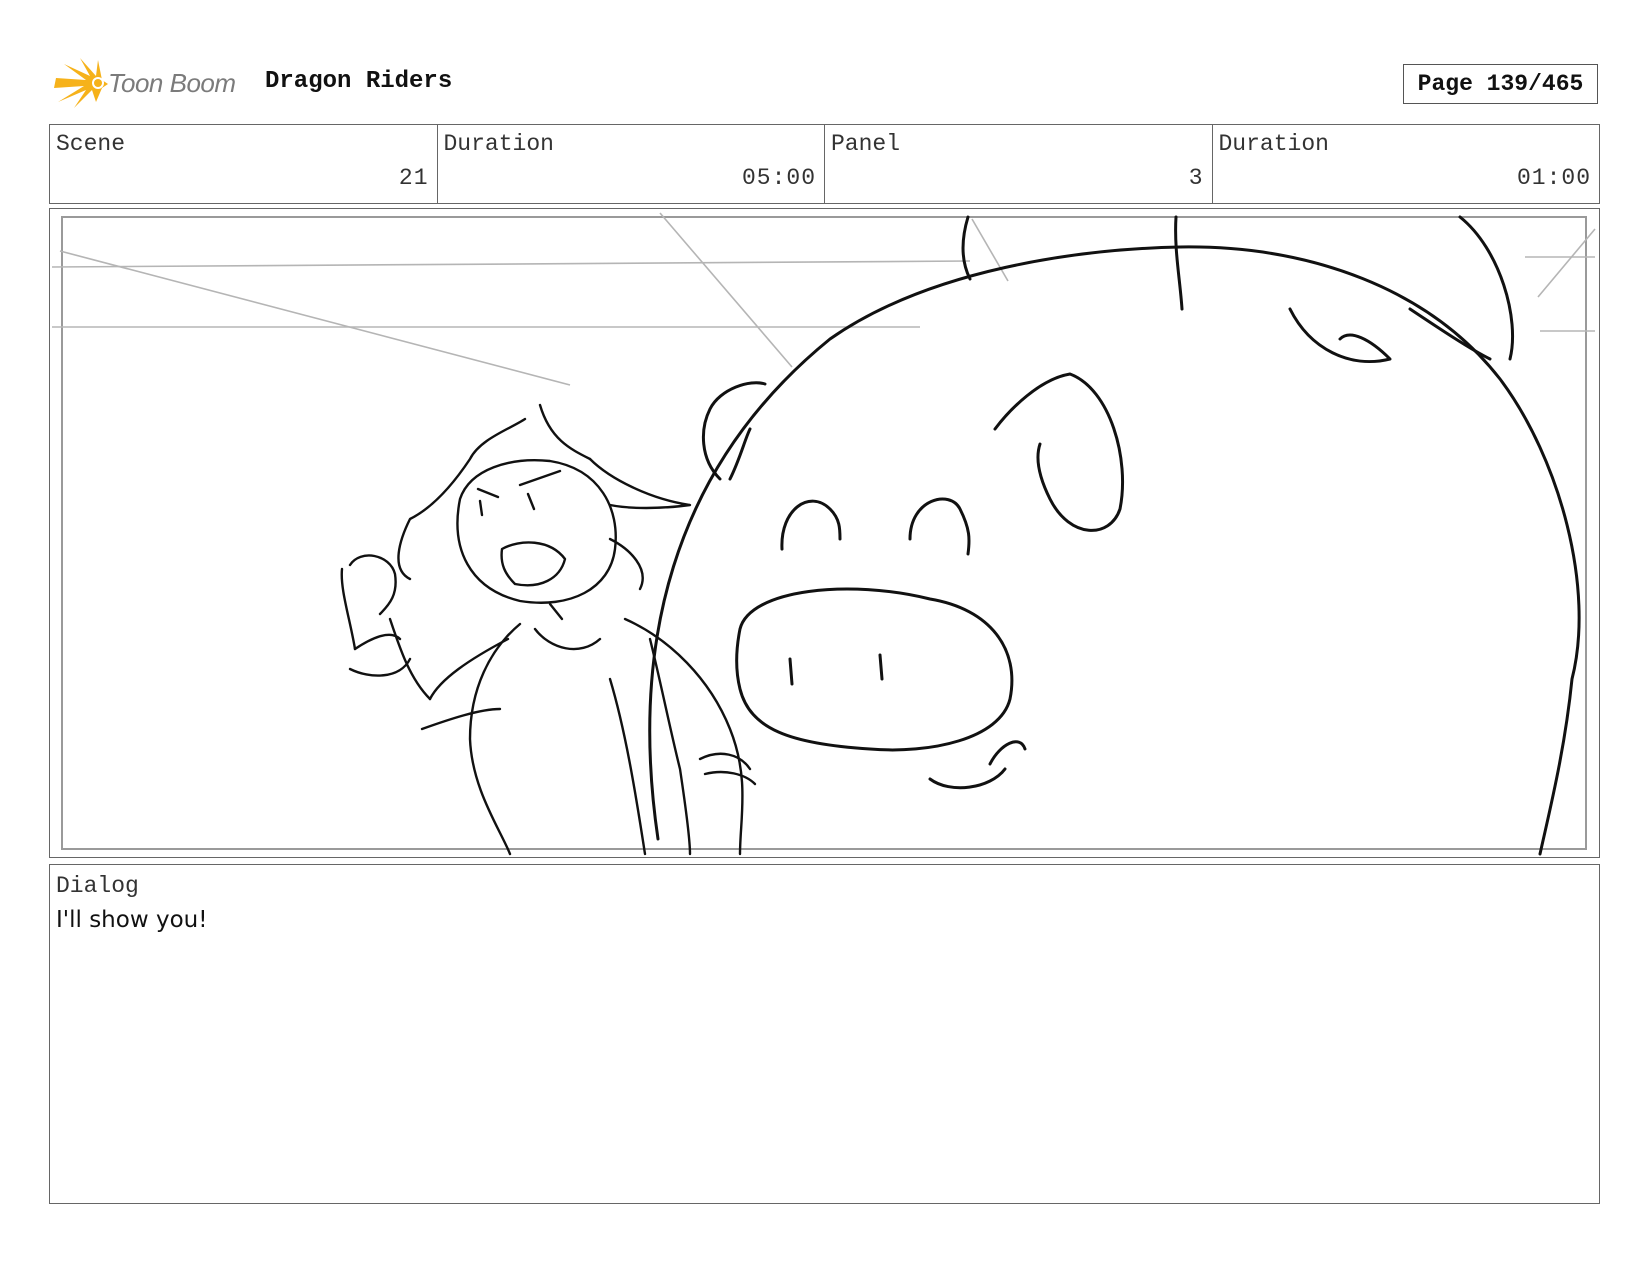 This screenshot has width=1650, height=1275. What do you see at coordinates (1273, 144) in the screenshot?
I see `panel-duration-label: Duration` at bounding box center [1273, 144].